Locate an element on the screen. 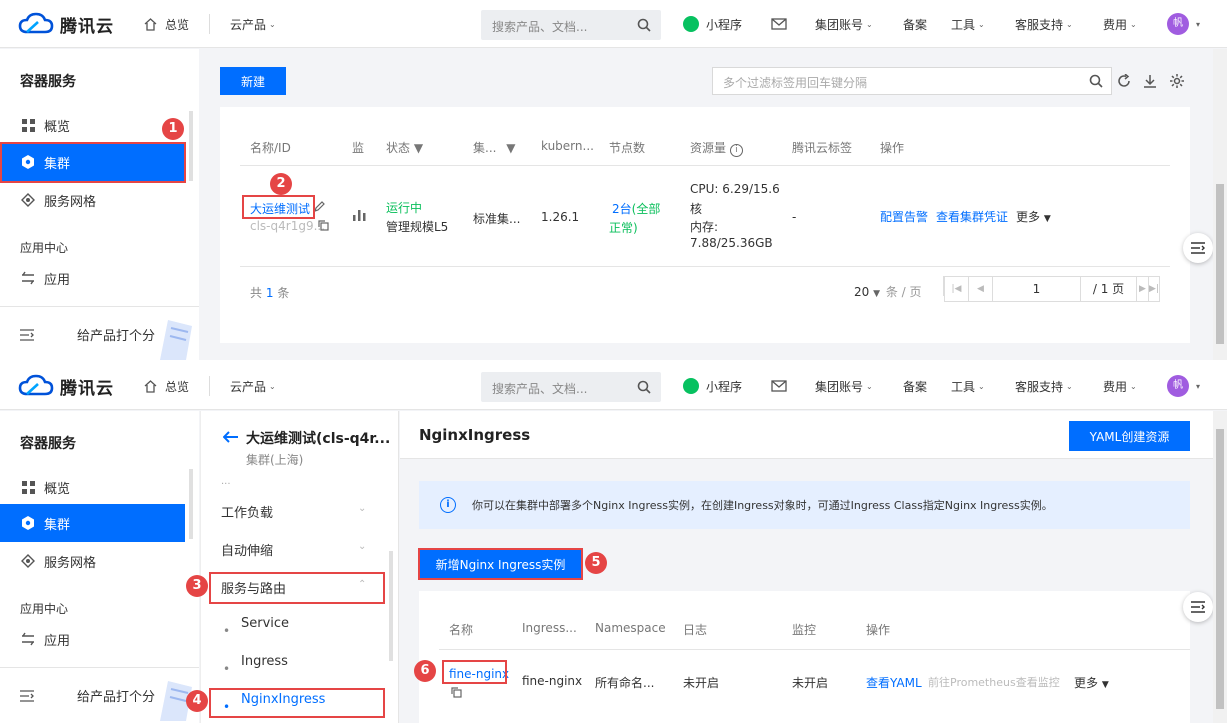  caret-down-icon: ▼ is located at coordinates (877, 294).